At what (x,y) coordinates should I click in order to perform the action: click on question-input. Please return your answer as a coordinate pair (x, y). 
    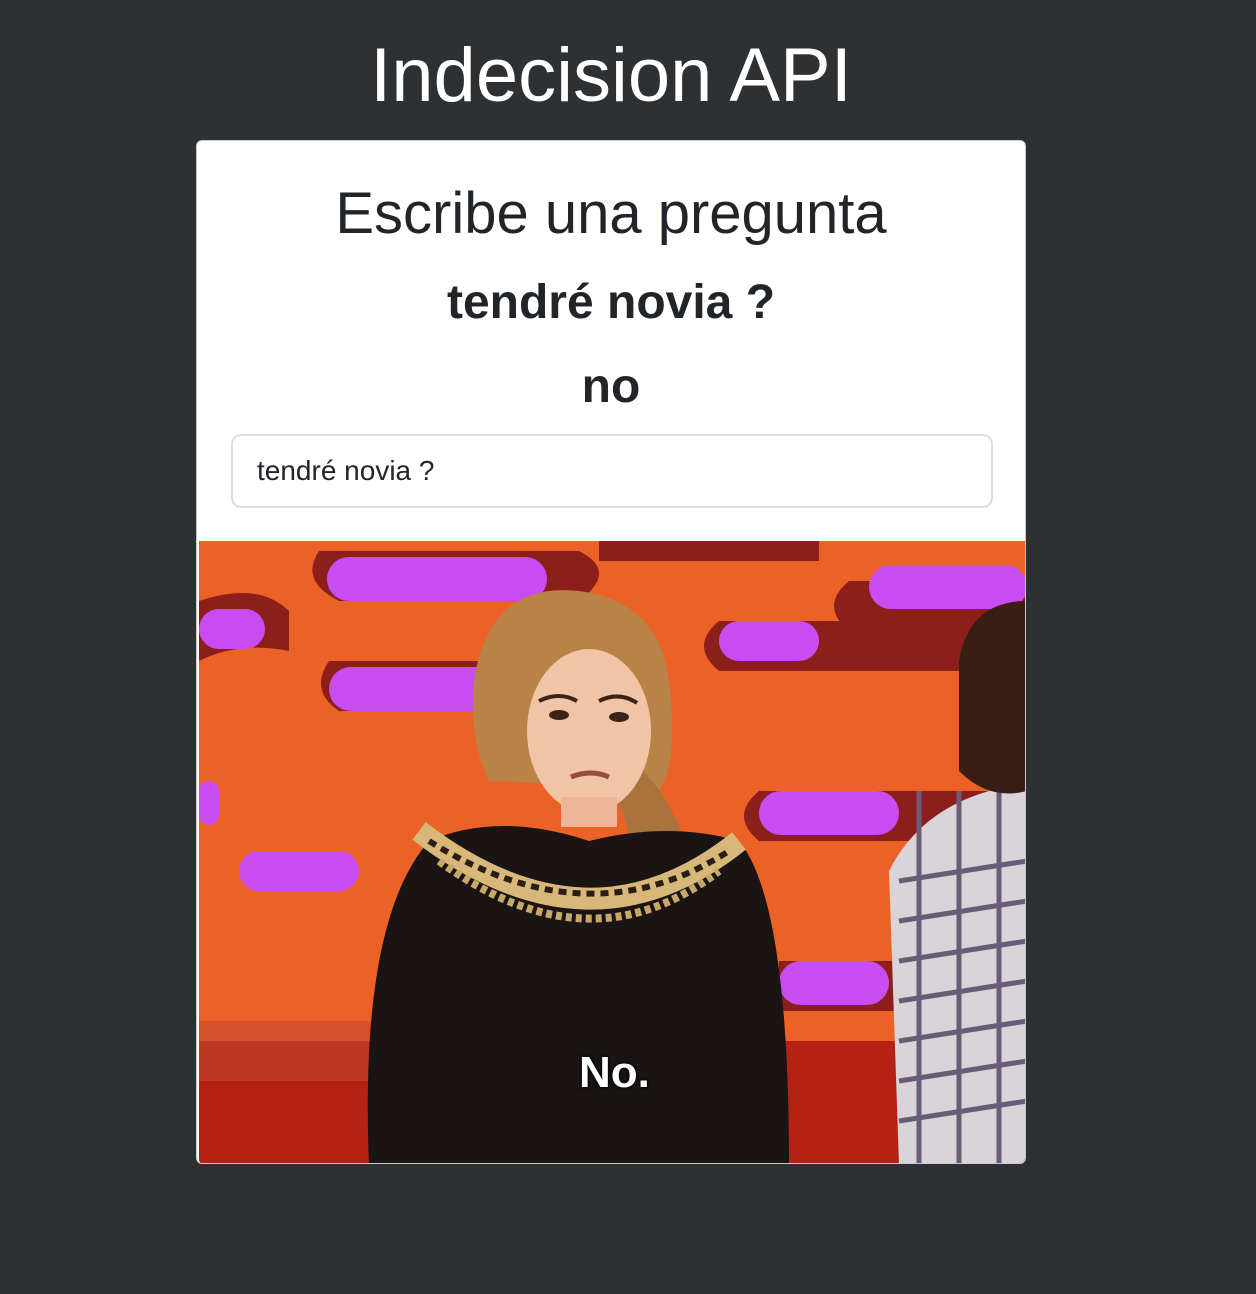
    Looking at the image, I should click on (612, 471).